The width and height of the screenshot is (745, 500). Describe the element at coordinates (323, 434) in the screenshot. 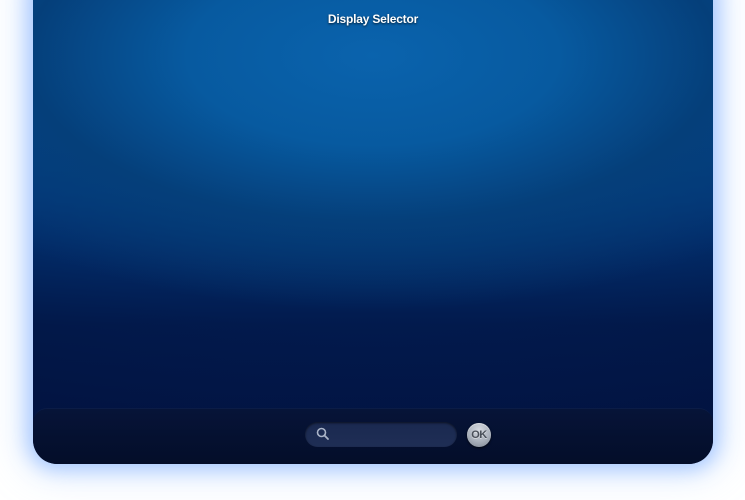

I see `search-icon` at that location.